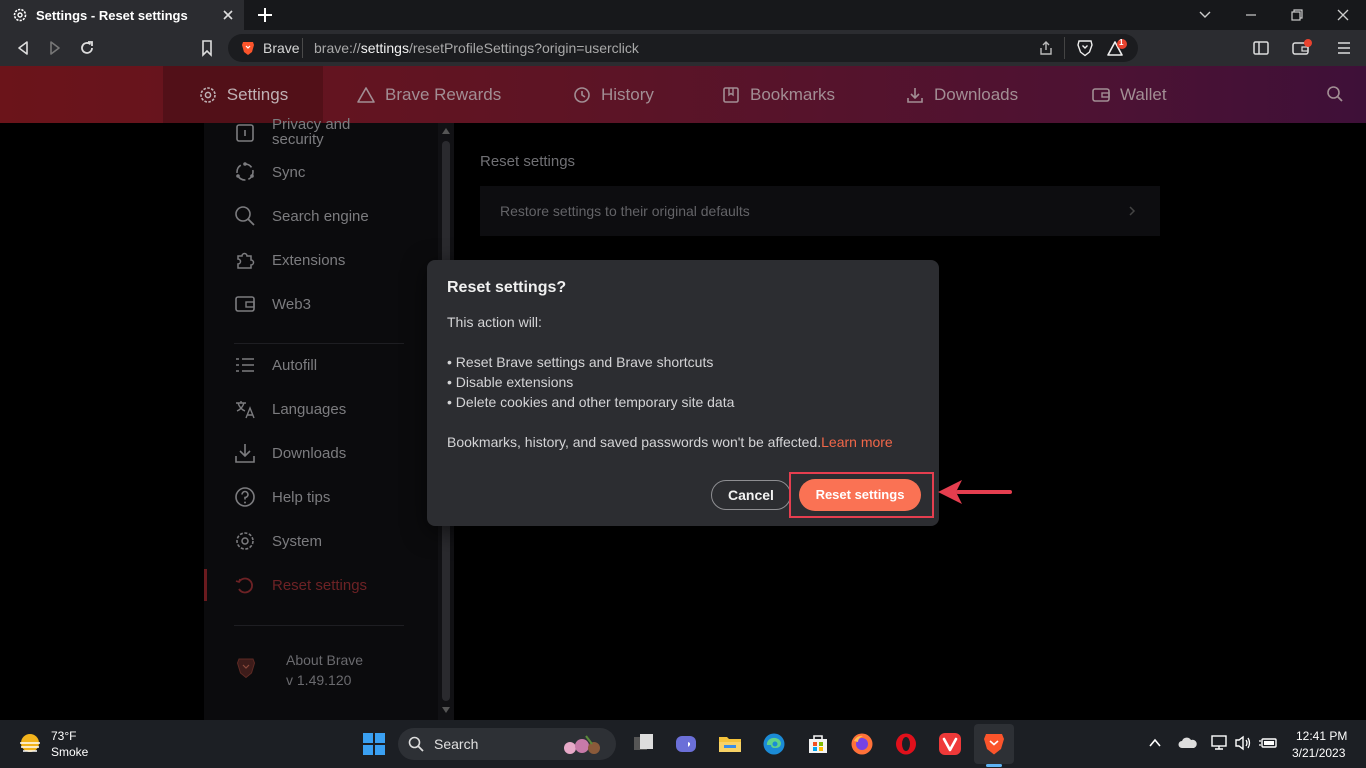 The image size is (1366, 768). Describe the element at coordinates (774, 744) in the screenshot. I see `edge-icon` at that location.